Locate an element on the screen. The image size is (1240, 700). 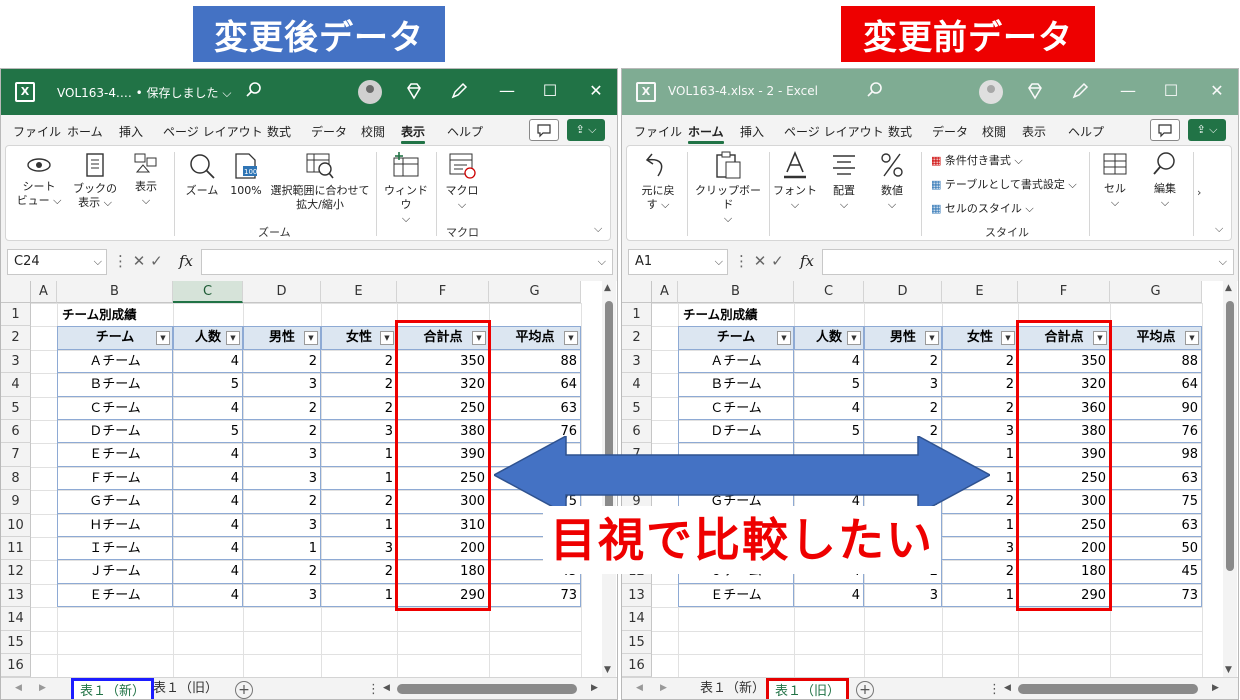
comments-icon is located at coordinates (1165, 130).